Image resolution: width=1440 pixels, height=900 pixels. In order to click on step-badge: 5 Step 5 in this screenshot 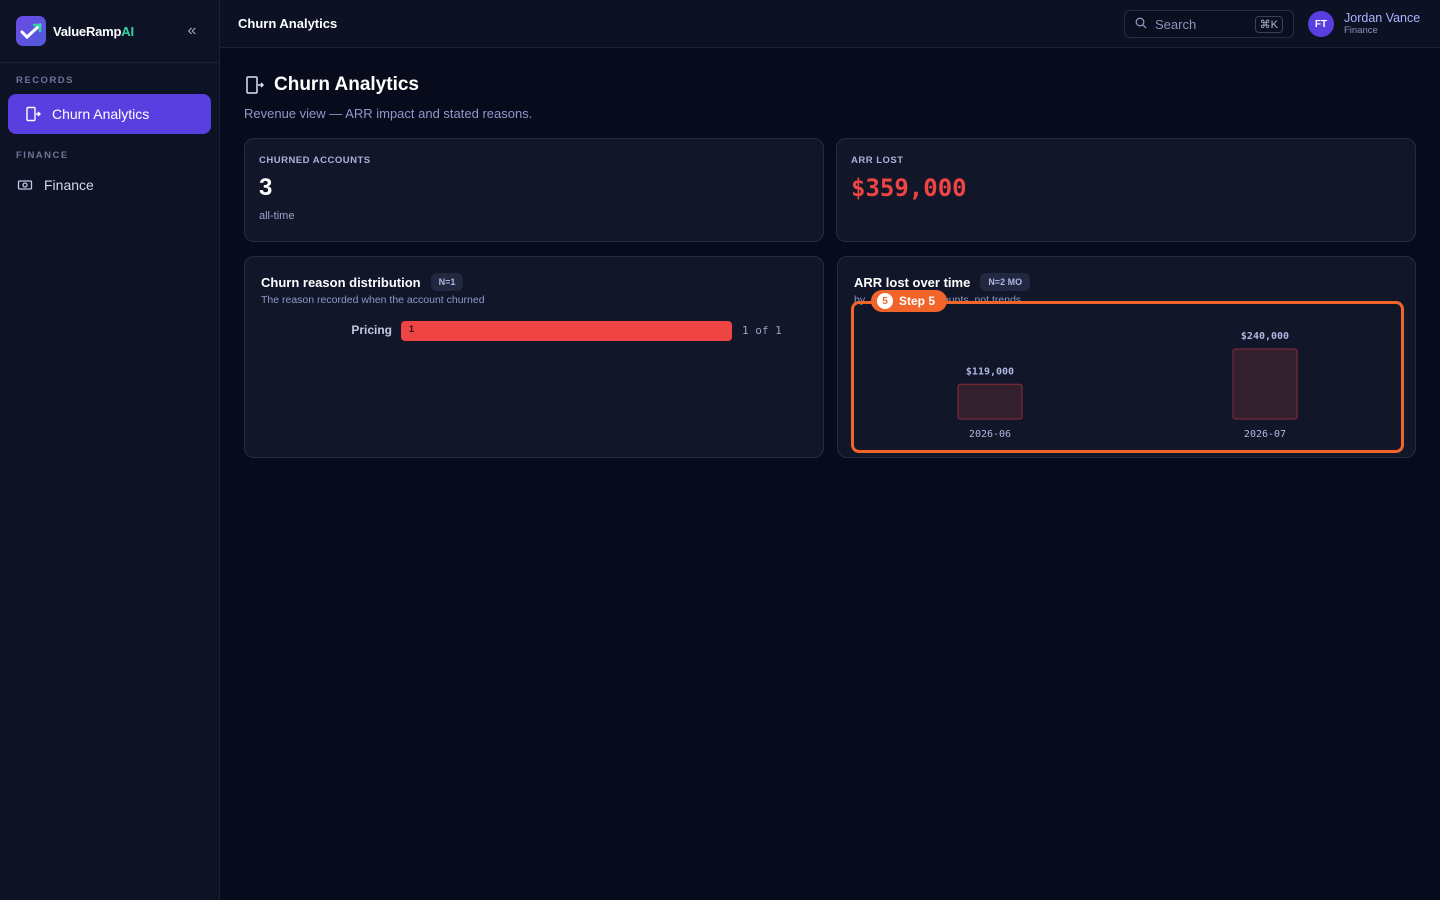, I will do `click(909, 301)`.